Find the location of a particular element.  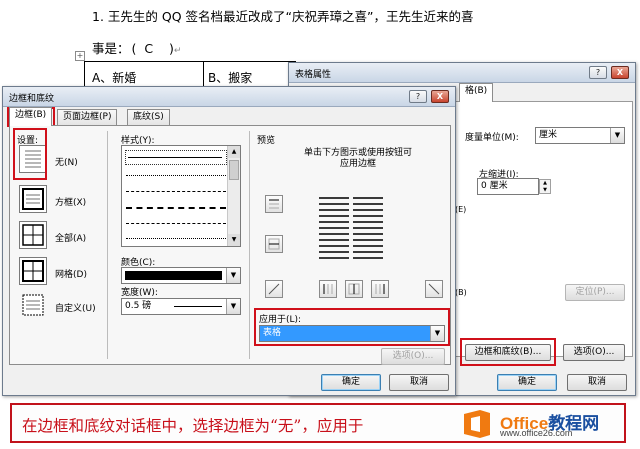

office-logo-icon is located at coordinates (477, 424).